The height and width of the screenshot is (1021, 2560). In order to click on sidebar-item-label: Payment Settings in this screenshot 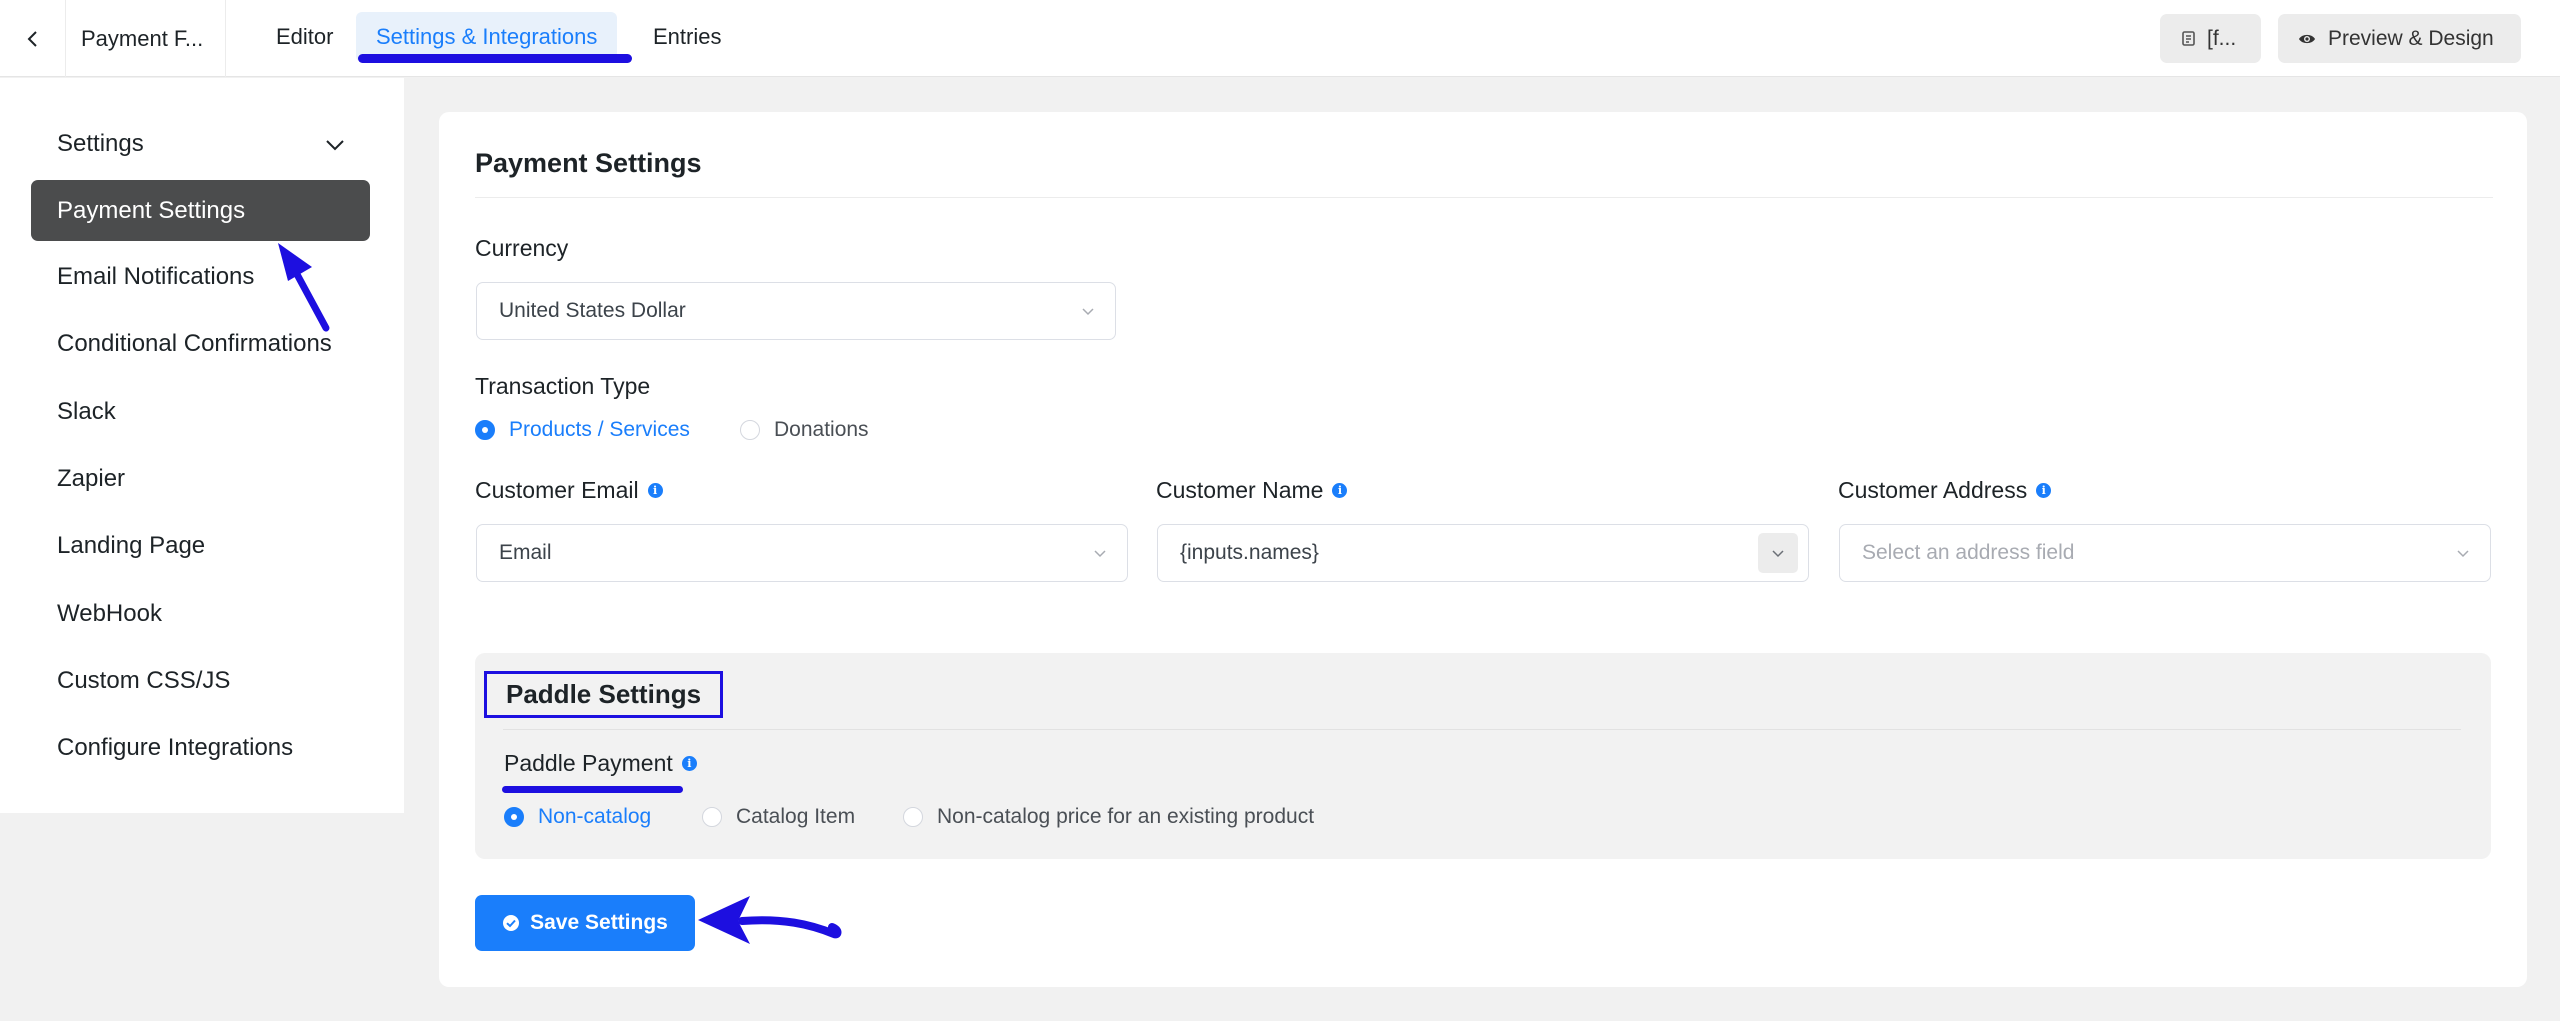, I will do `click(151, 210)`.